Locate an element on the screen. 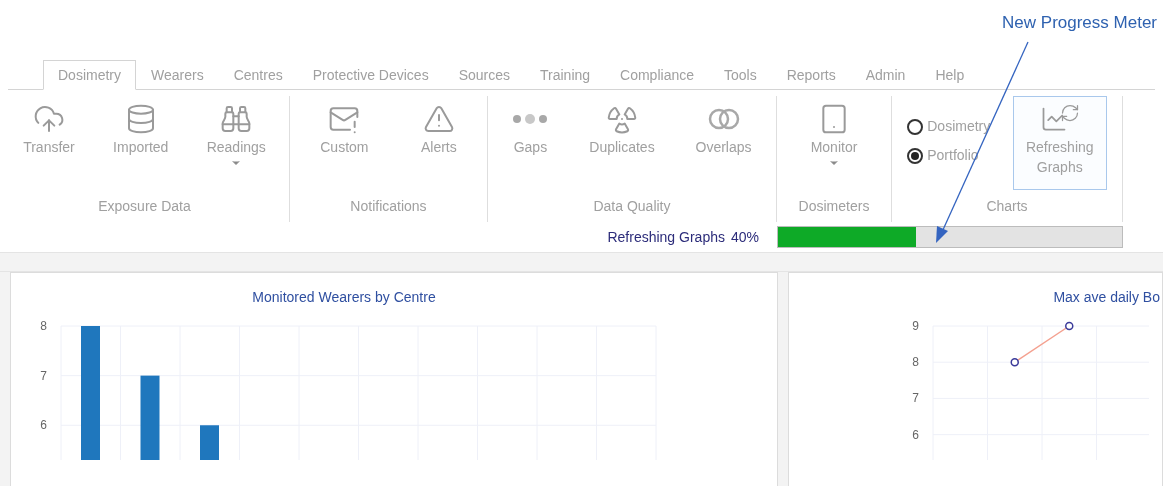  ribbon-tab: Reports is located at coordinates (811, 75).